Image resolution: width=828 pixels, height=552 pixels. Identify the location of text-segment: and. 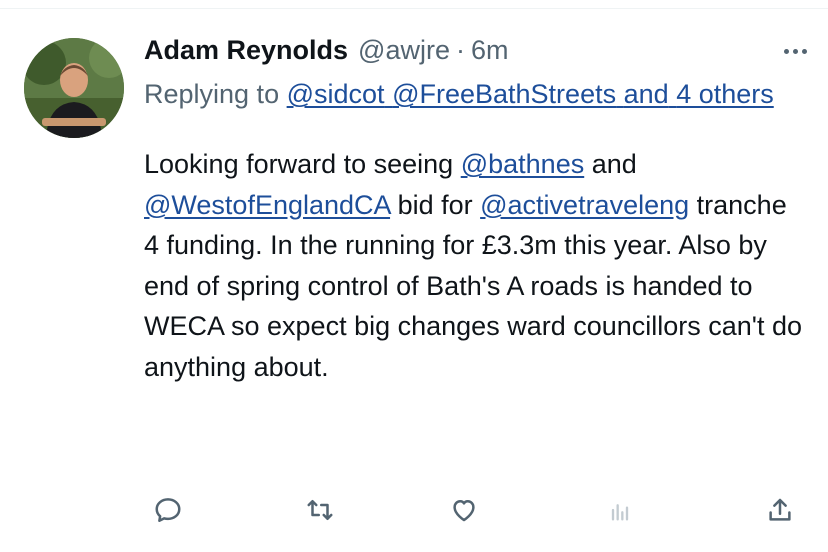
(614, 164).